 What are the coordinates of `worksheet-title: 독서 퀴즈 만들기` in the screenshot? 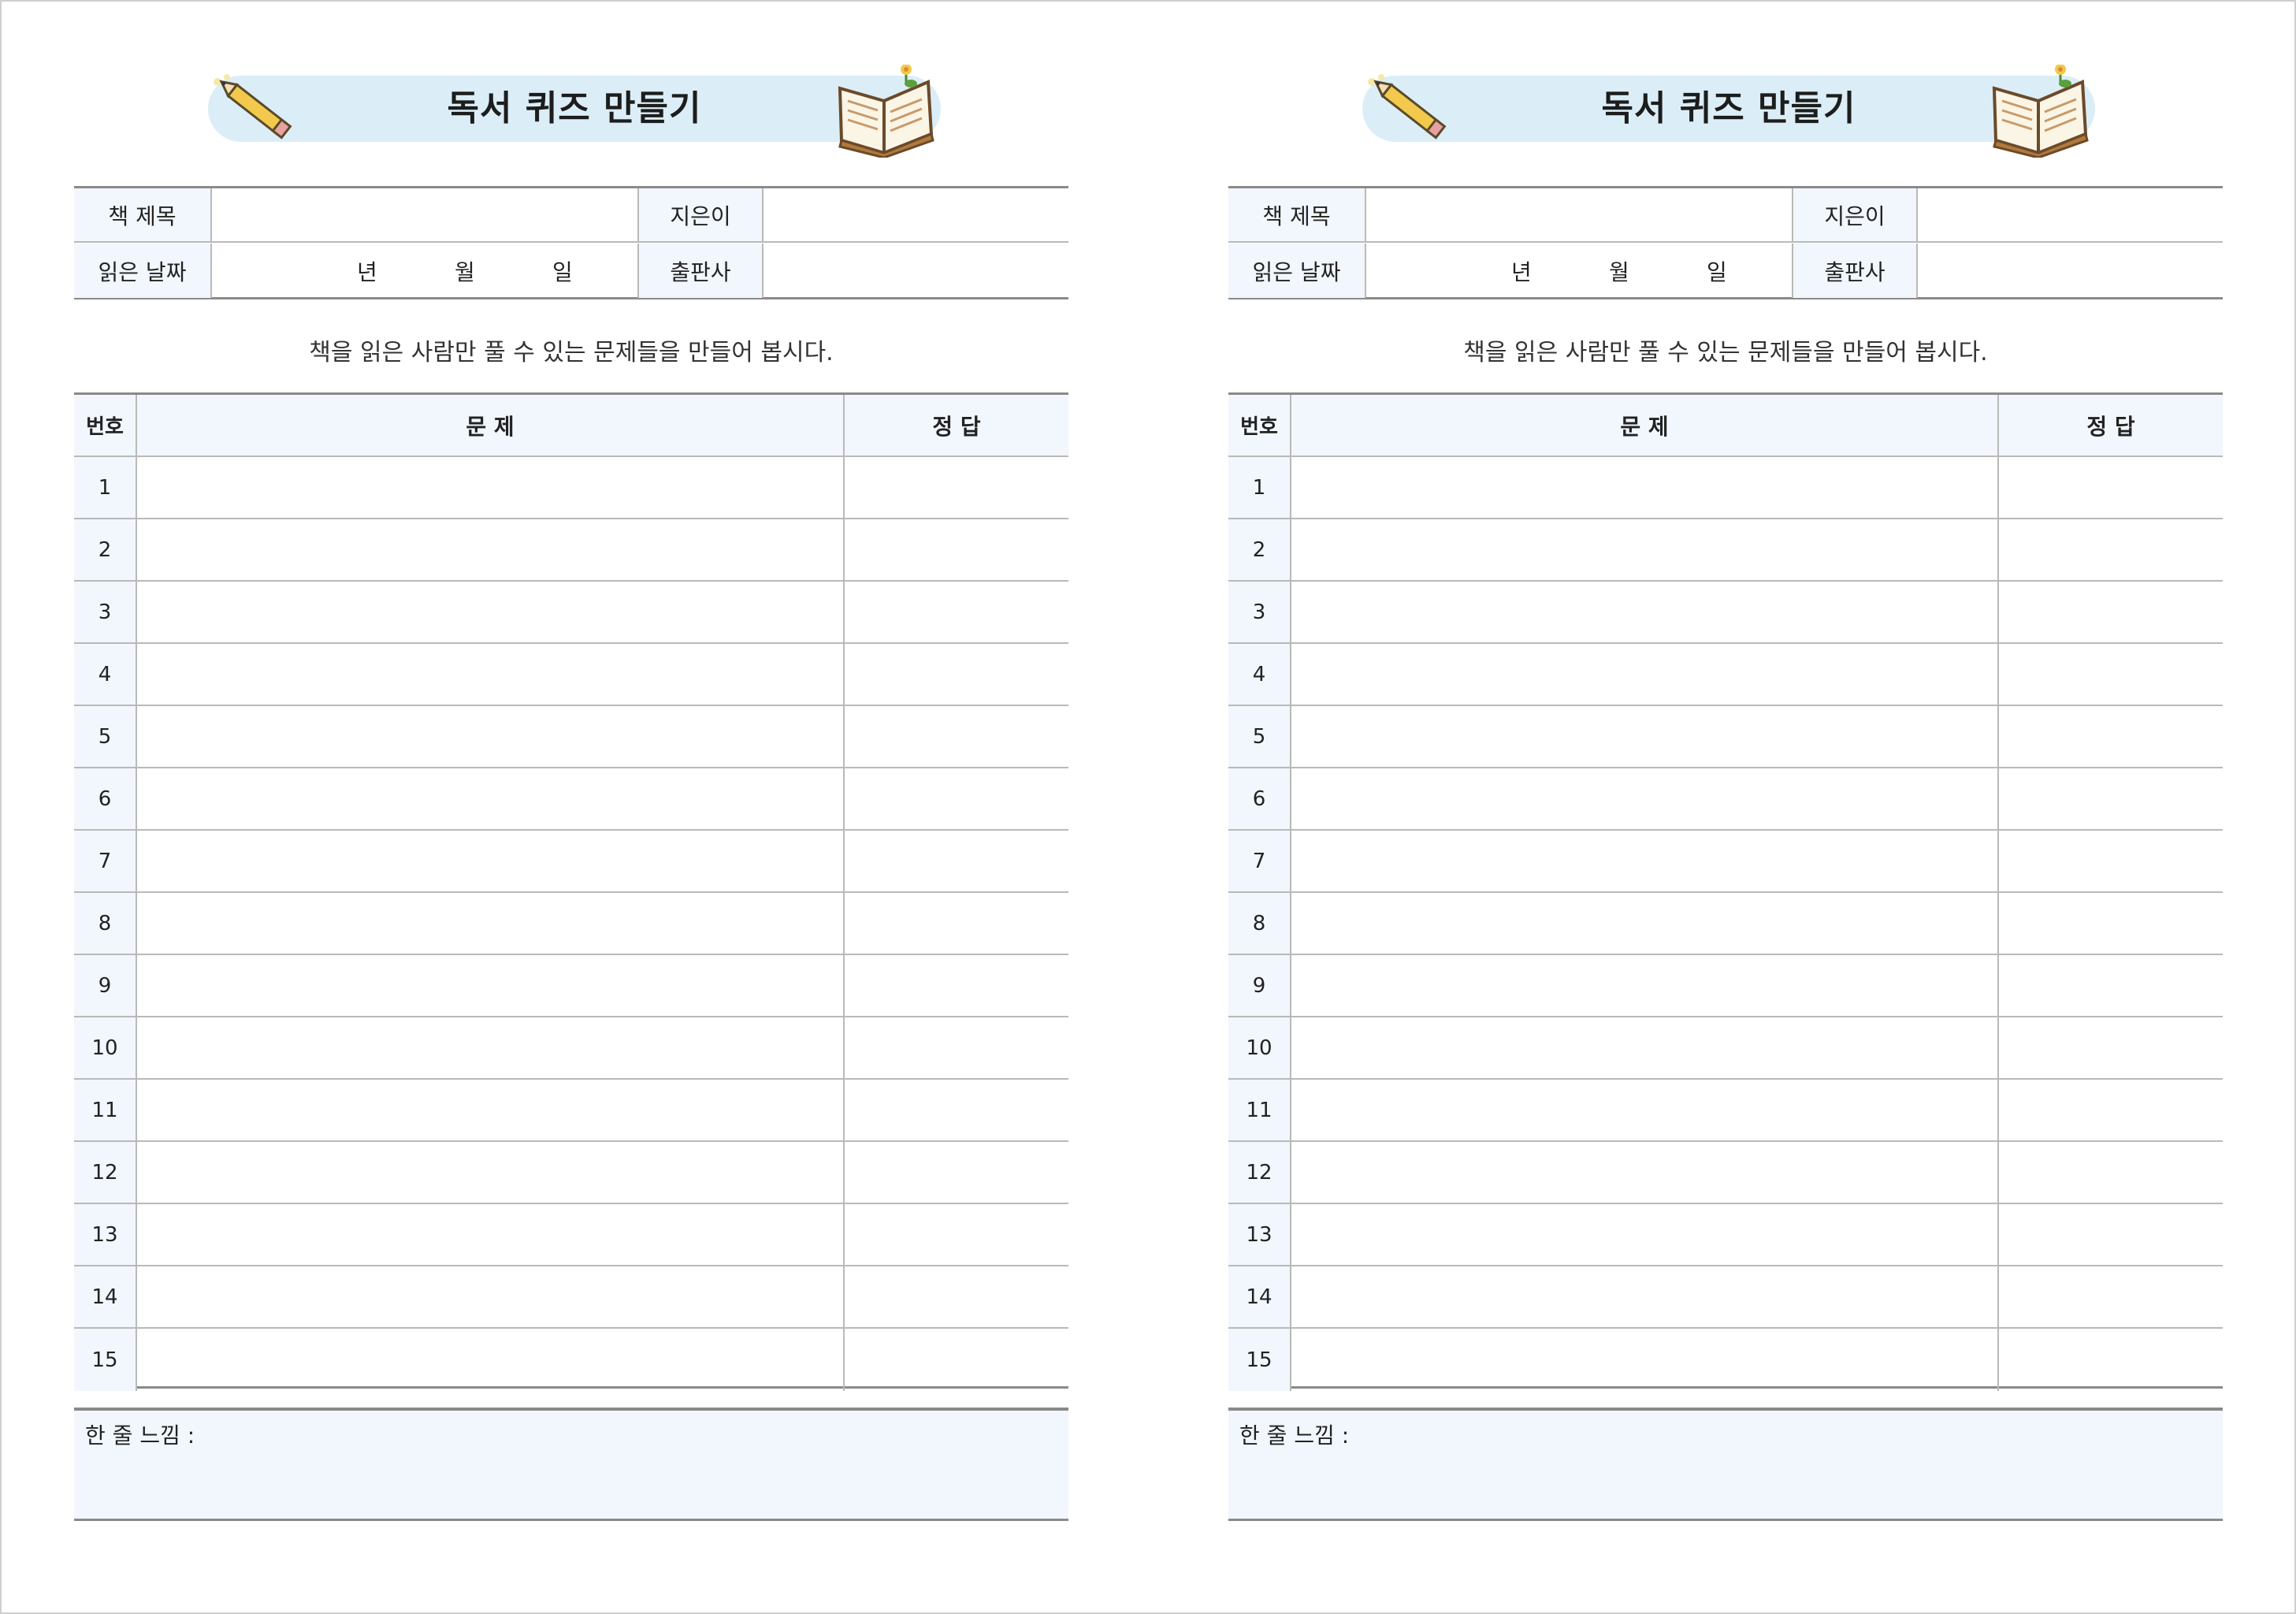 It's located at (574, 108).